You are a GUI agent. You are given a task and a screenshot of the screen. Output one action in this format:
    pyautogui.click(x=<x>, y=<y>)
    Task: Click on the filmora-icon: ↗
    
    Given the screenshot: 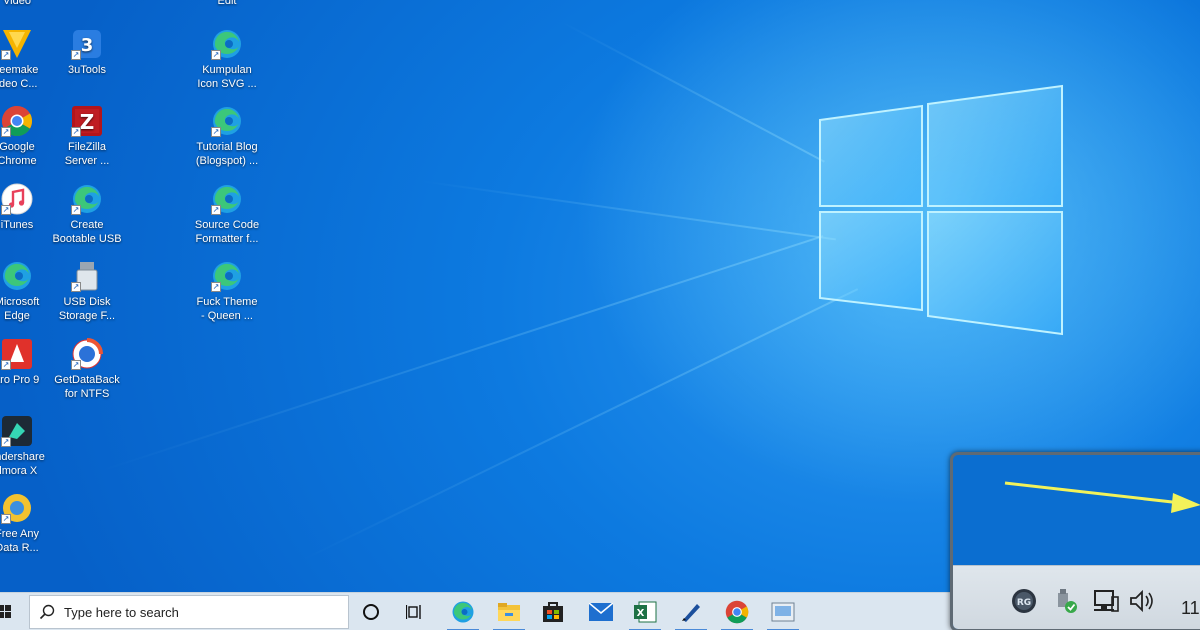 What is the action you would take?
    pyautogui.click(x=17, y=431)
    